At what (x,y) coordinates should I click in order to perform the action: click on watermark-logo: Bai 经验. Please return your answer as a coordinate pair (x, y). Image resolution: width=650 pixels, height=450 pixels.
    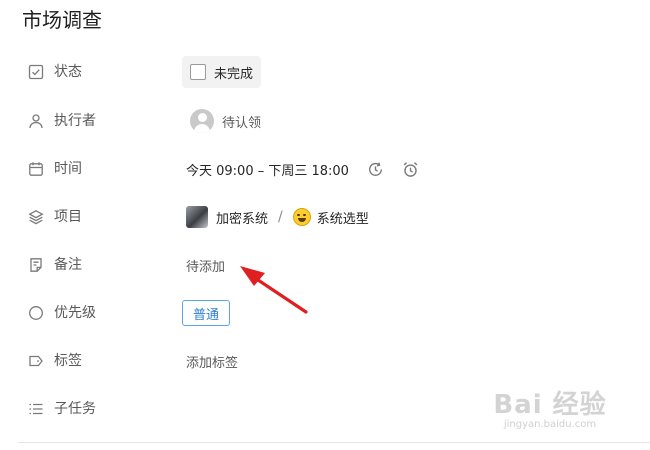
    Looking at the image, I should click on (550, 405).